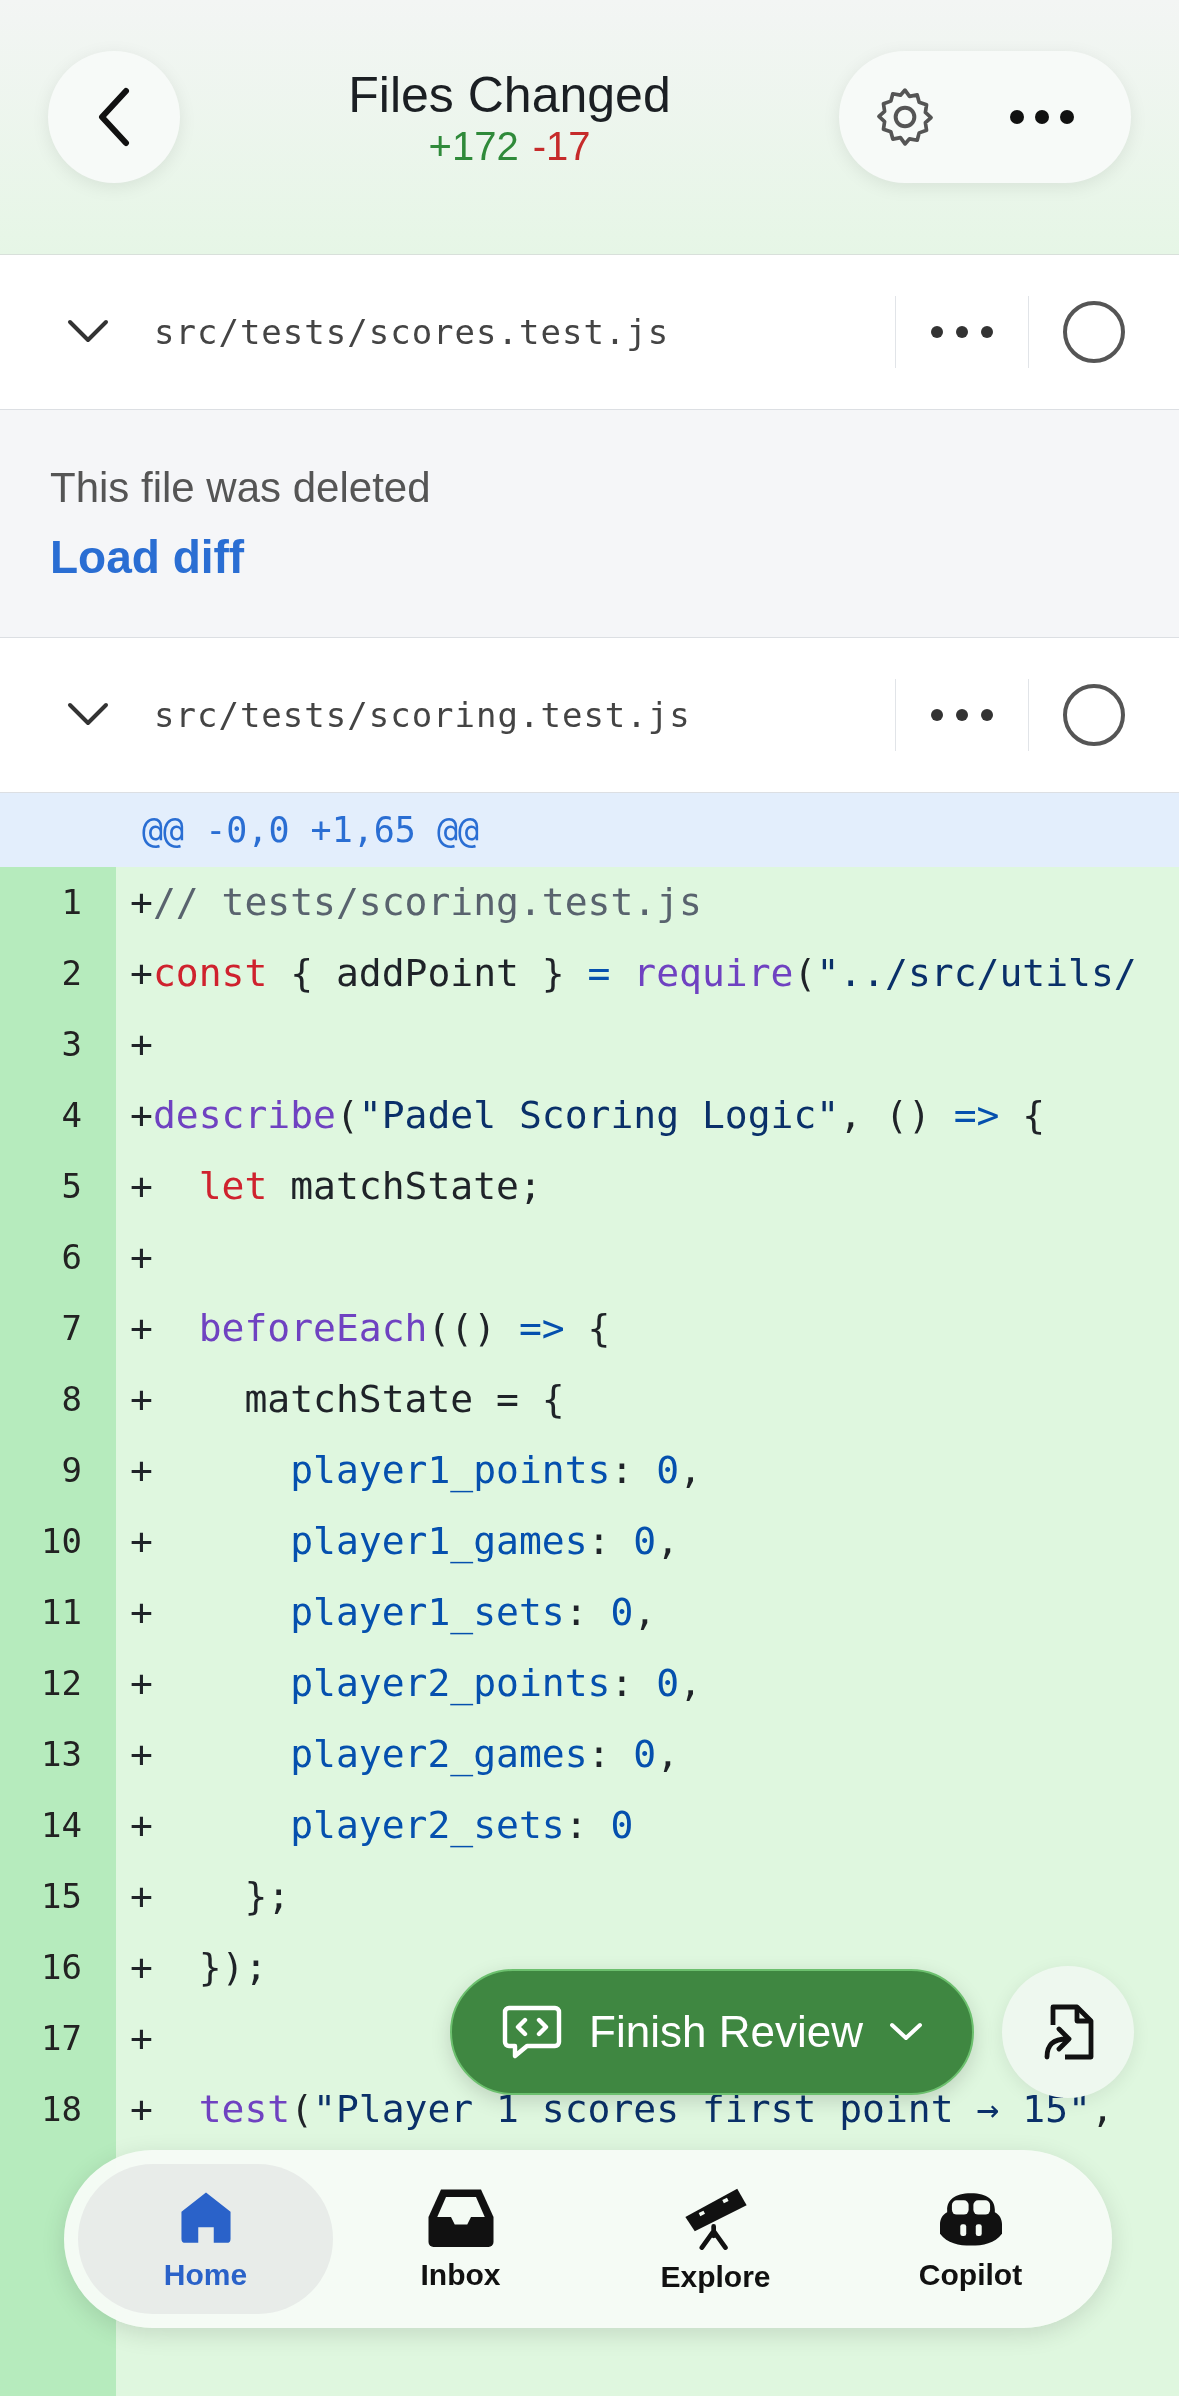 Image resolution: width=1179 pixels, height=2396 pixels. I want to click on code-line: +// tests/scoring.test.js, so click(416, 902).